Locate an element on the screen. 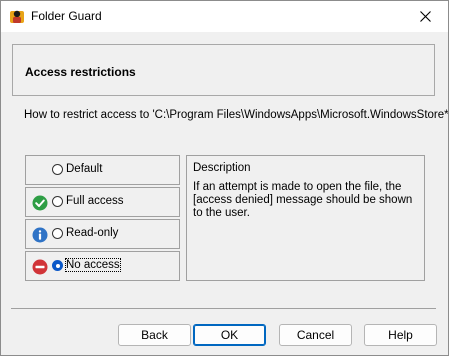 This screenshot has width=449, height=356. close-icon is located at coordinates (425, 16).